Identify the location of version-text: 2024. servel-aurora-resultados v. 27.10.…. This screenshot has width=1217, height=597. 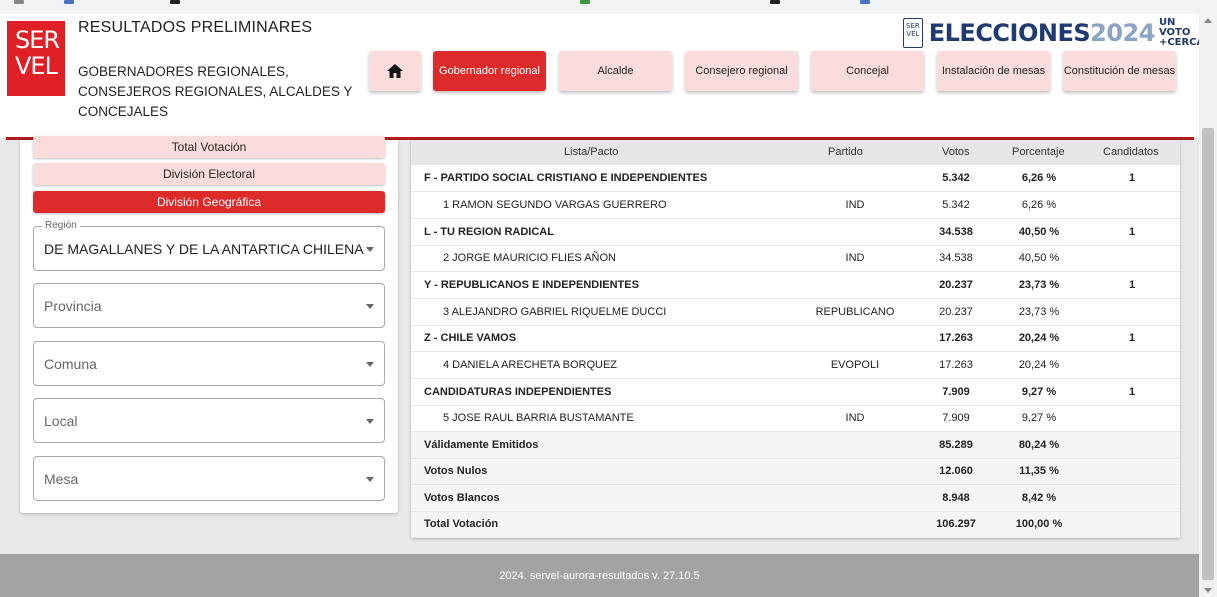
(599, 575).